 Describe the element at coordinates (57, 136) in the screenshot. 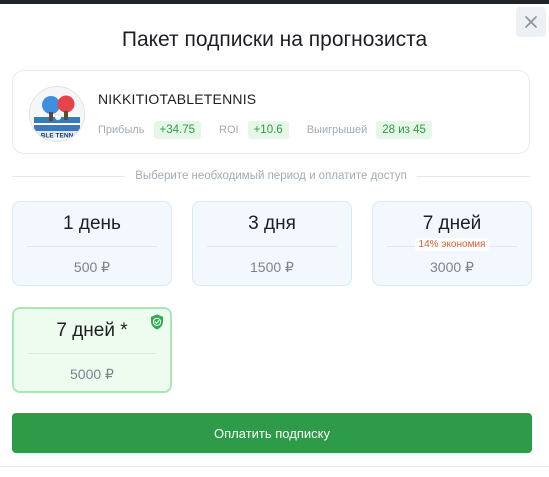

I see `svg-text: BLE TENN` at that location.